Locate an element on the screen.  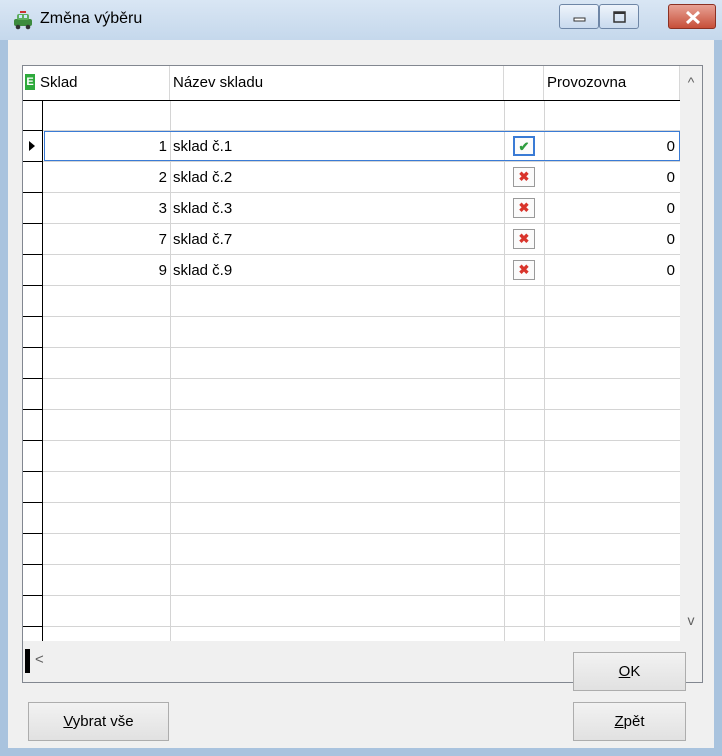
close-icon is located at coordinates (693, 17).